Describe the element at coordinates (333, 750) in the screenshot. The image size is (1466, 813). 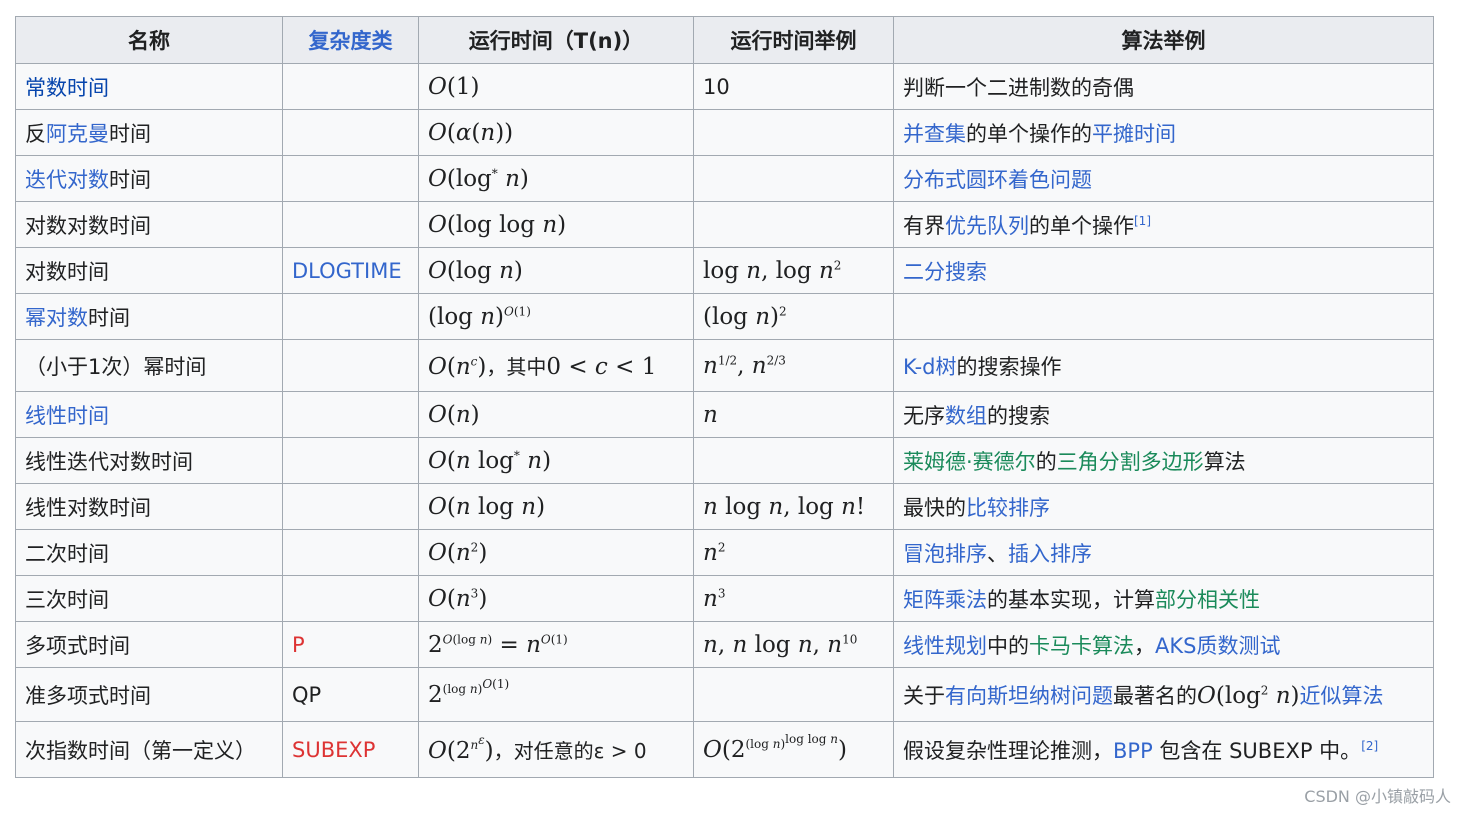
I see `link-subexp: SUBEXP` at that location.